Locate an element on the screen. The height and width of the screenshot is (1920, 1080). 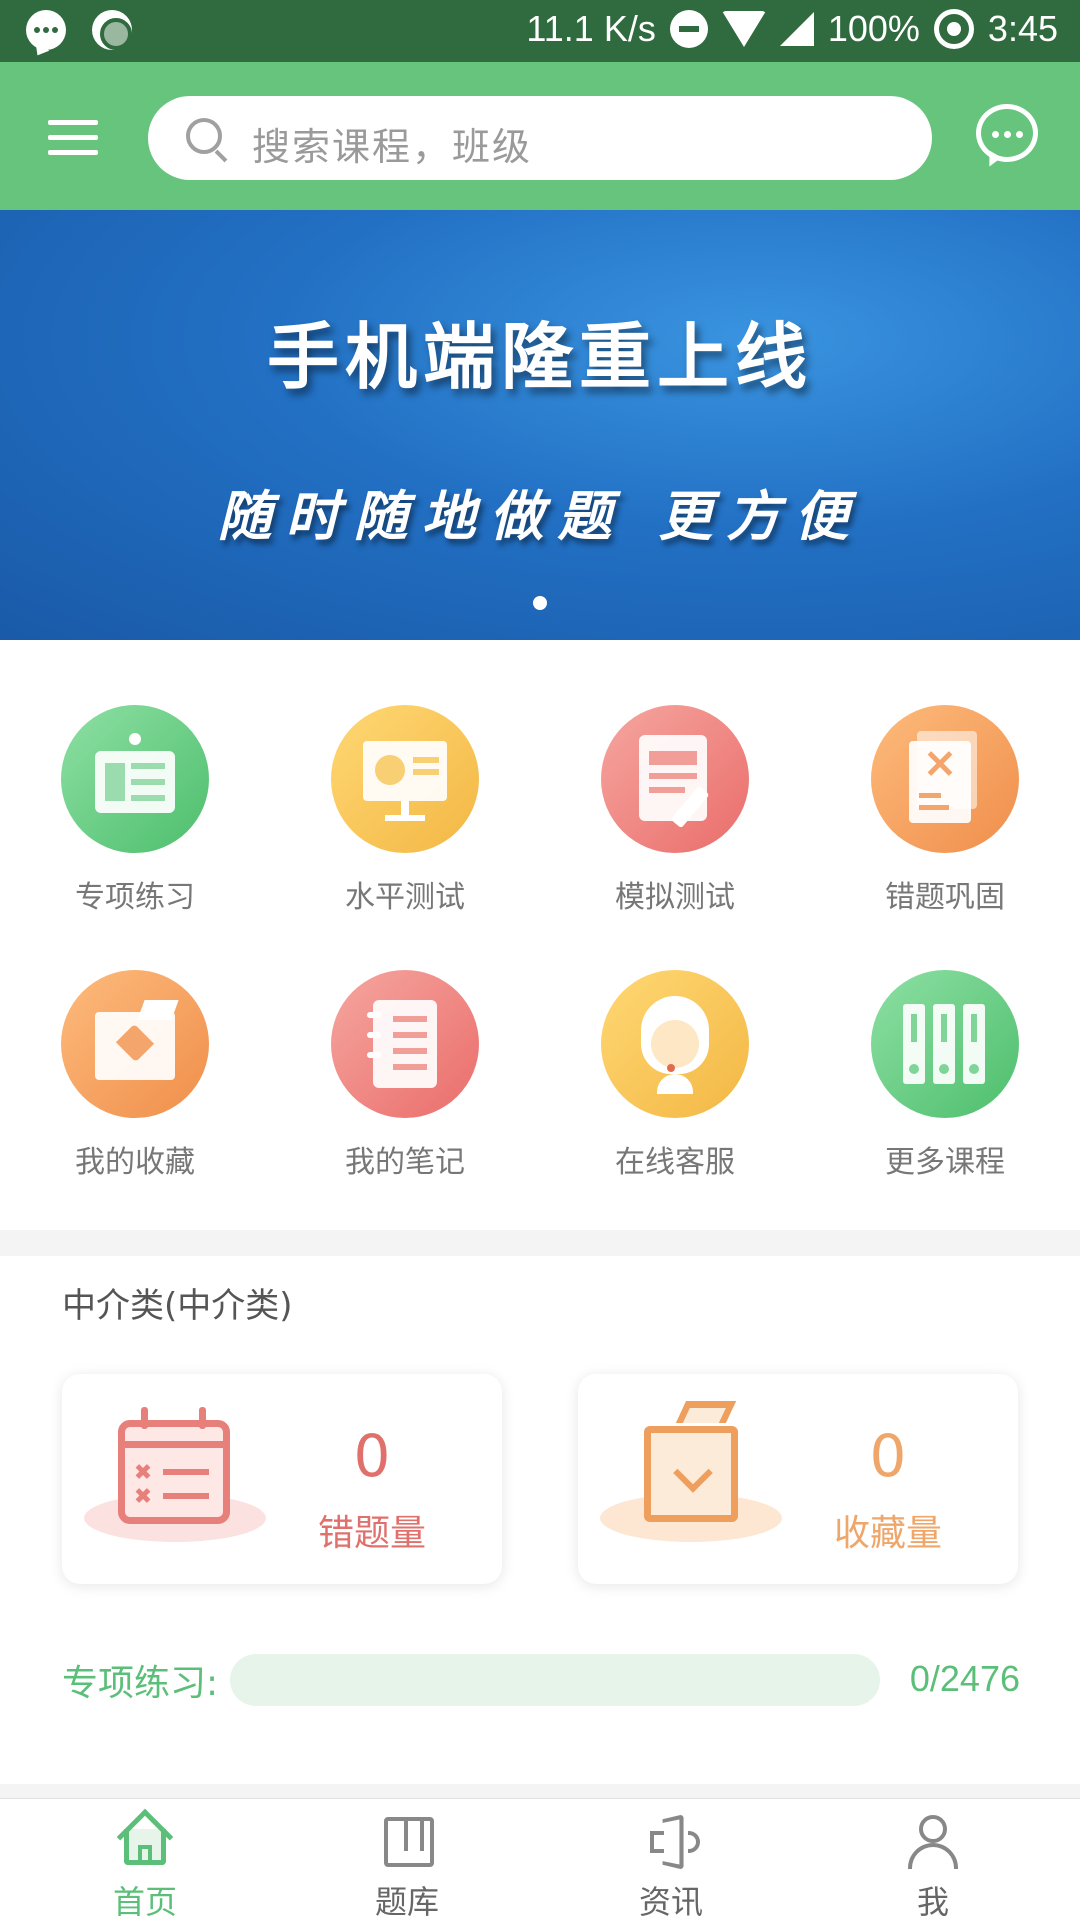
nav-label: 题库 is located at coordinates (406, 1901).